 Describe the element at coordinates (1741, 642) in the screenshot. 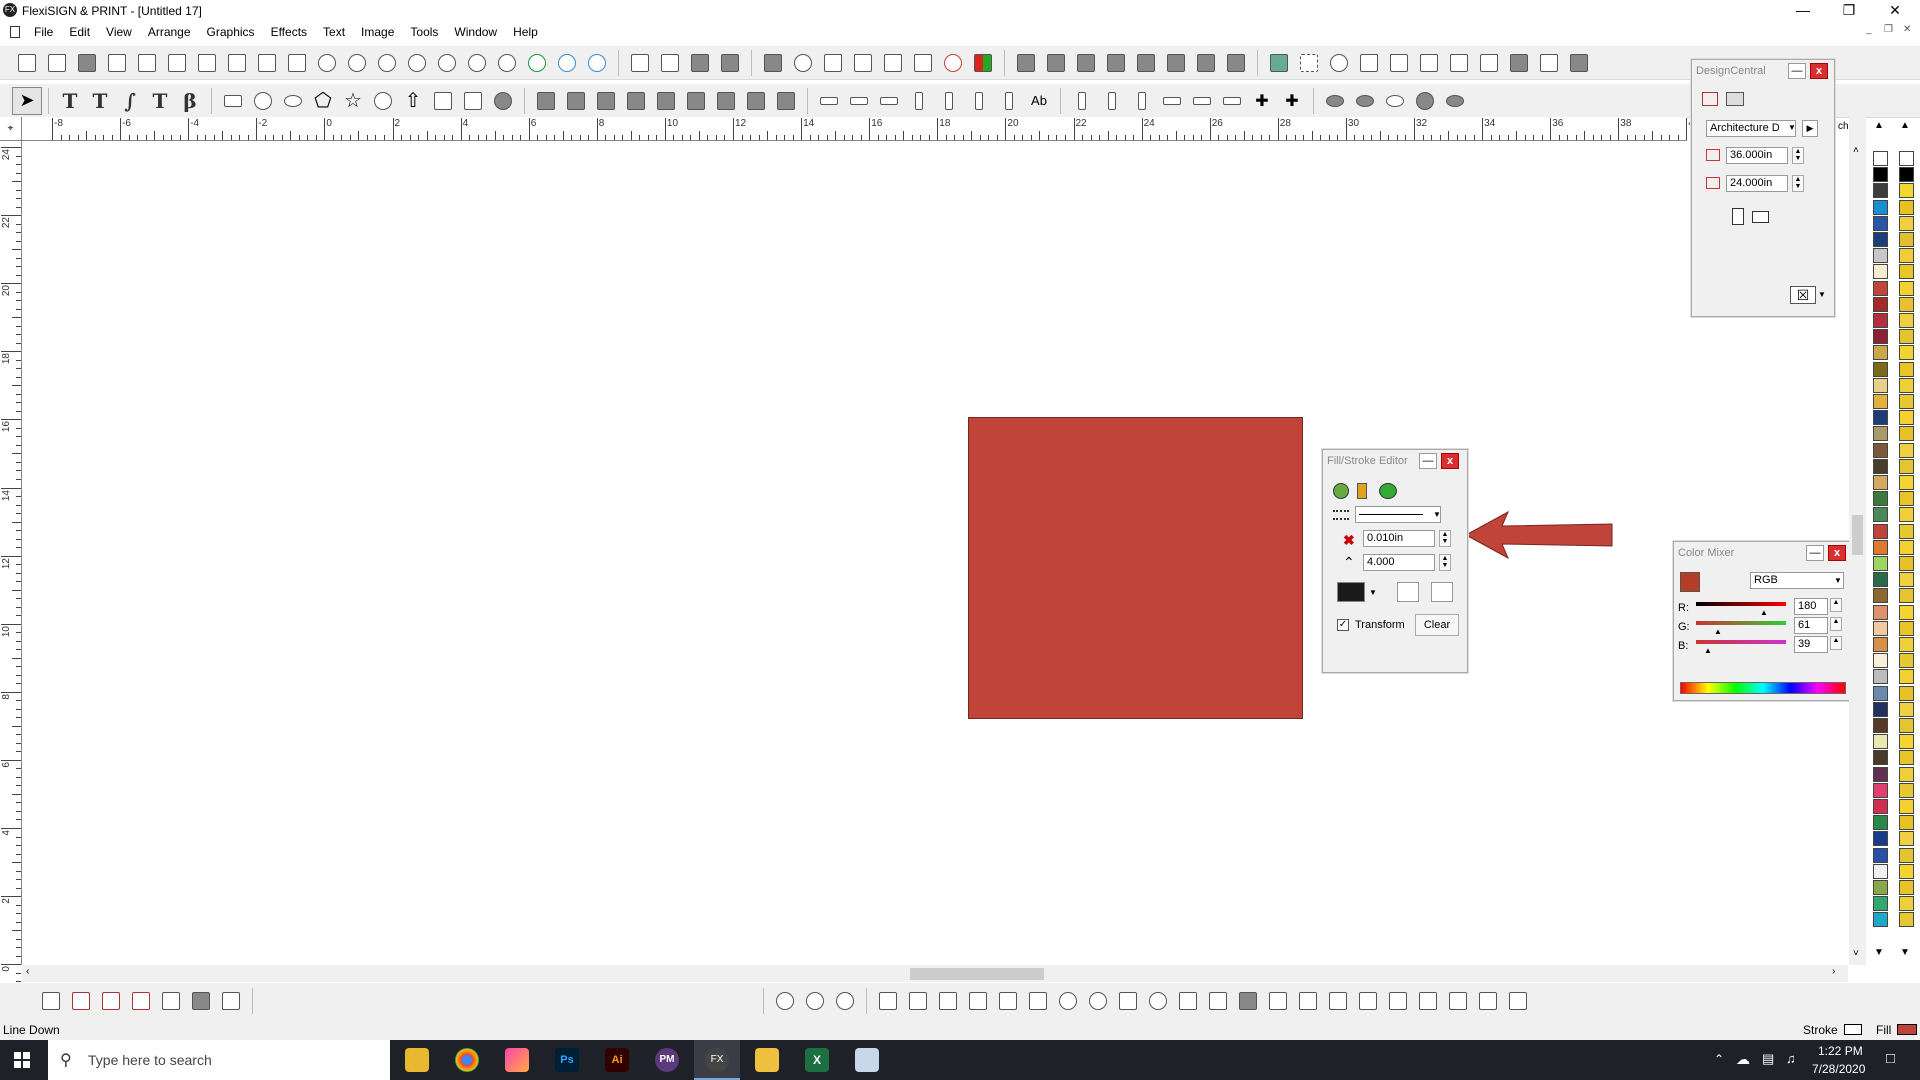

I see `b-slider` at that location.